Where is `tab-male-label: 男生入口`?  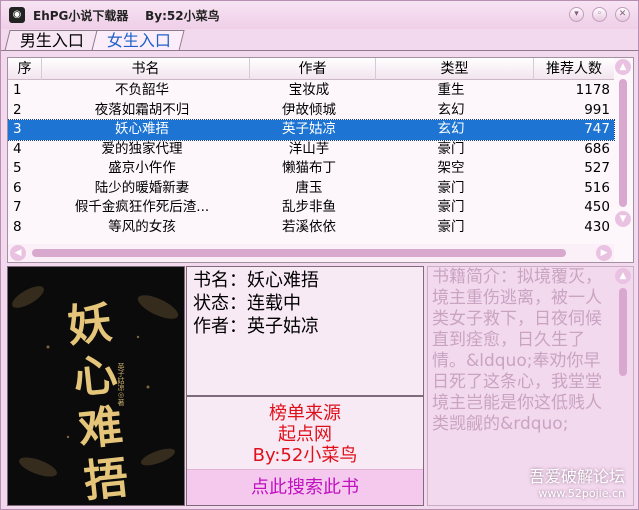 tab-male-label: 男生入口 is located at coordinates (51, 40).